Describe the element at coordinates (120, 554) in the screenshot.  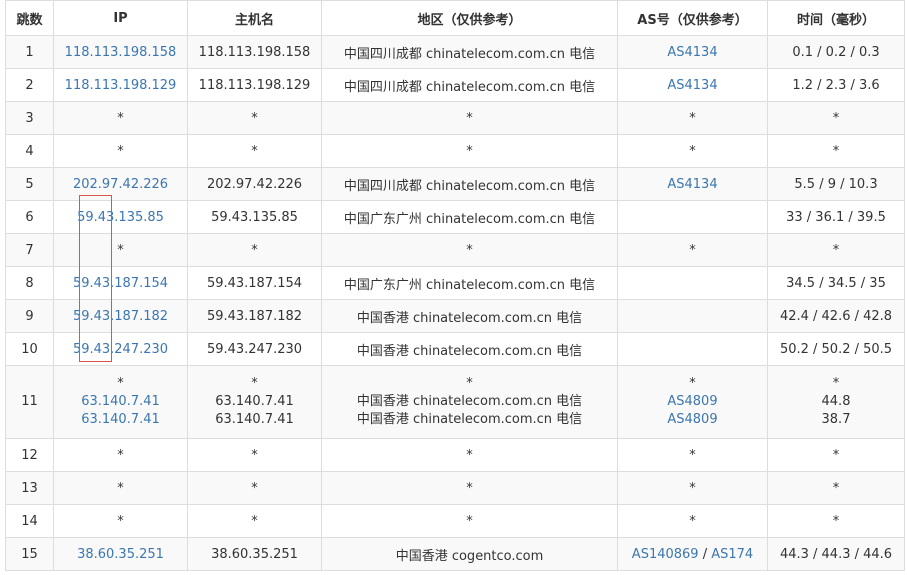
I see `ip-link: 38.60.35.251` at that location.